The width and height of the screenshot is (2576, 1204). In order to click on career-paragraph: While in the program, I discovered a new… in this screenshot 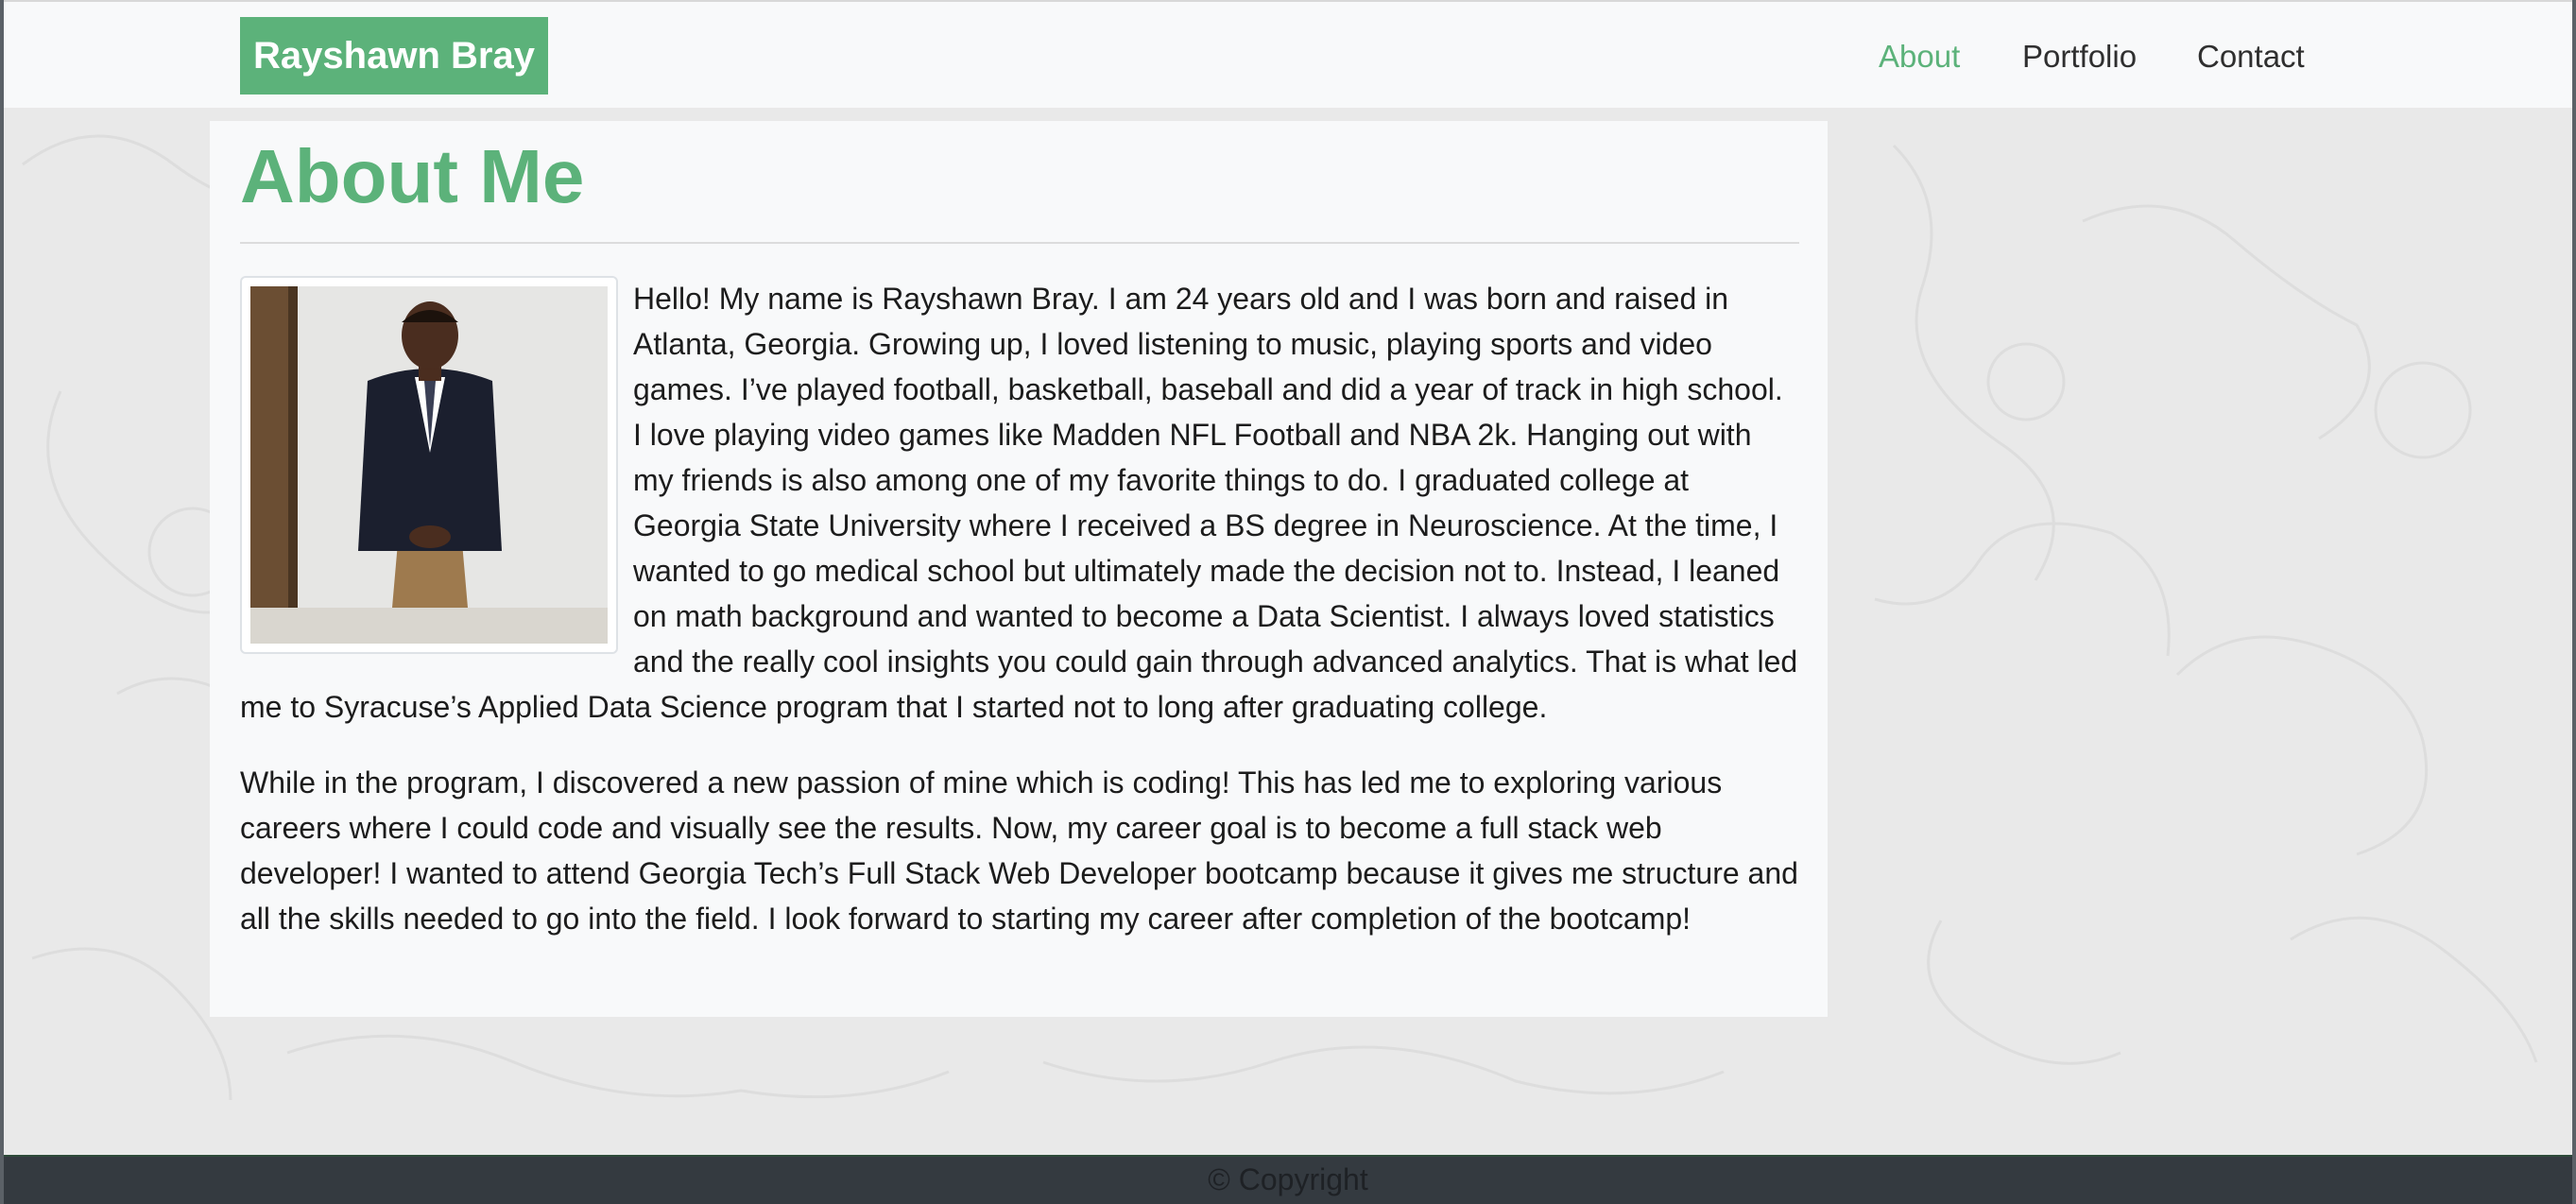, I will do `click(1019, 850)`.